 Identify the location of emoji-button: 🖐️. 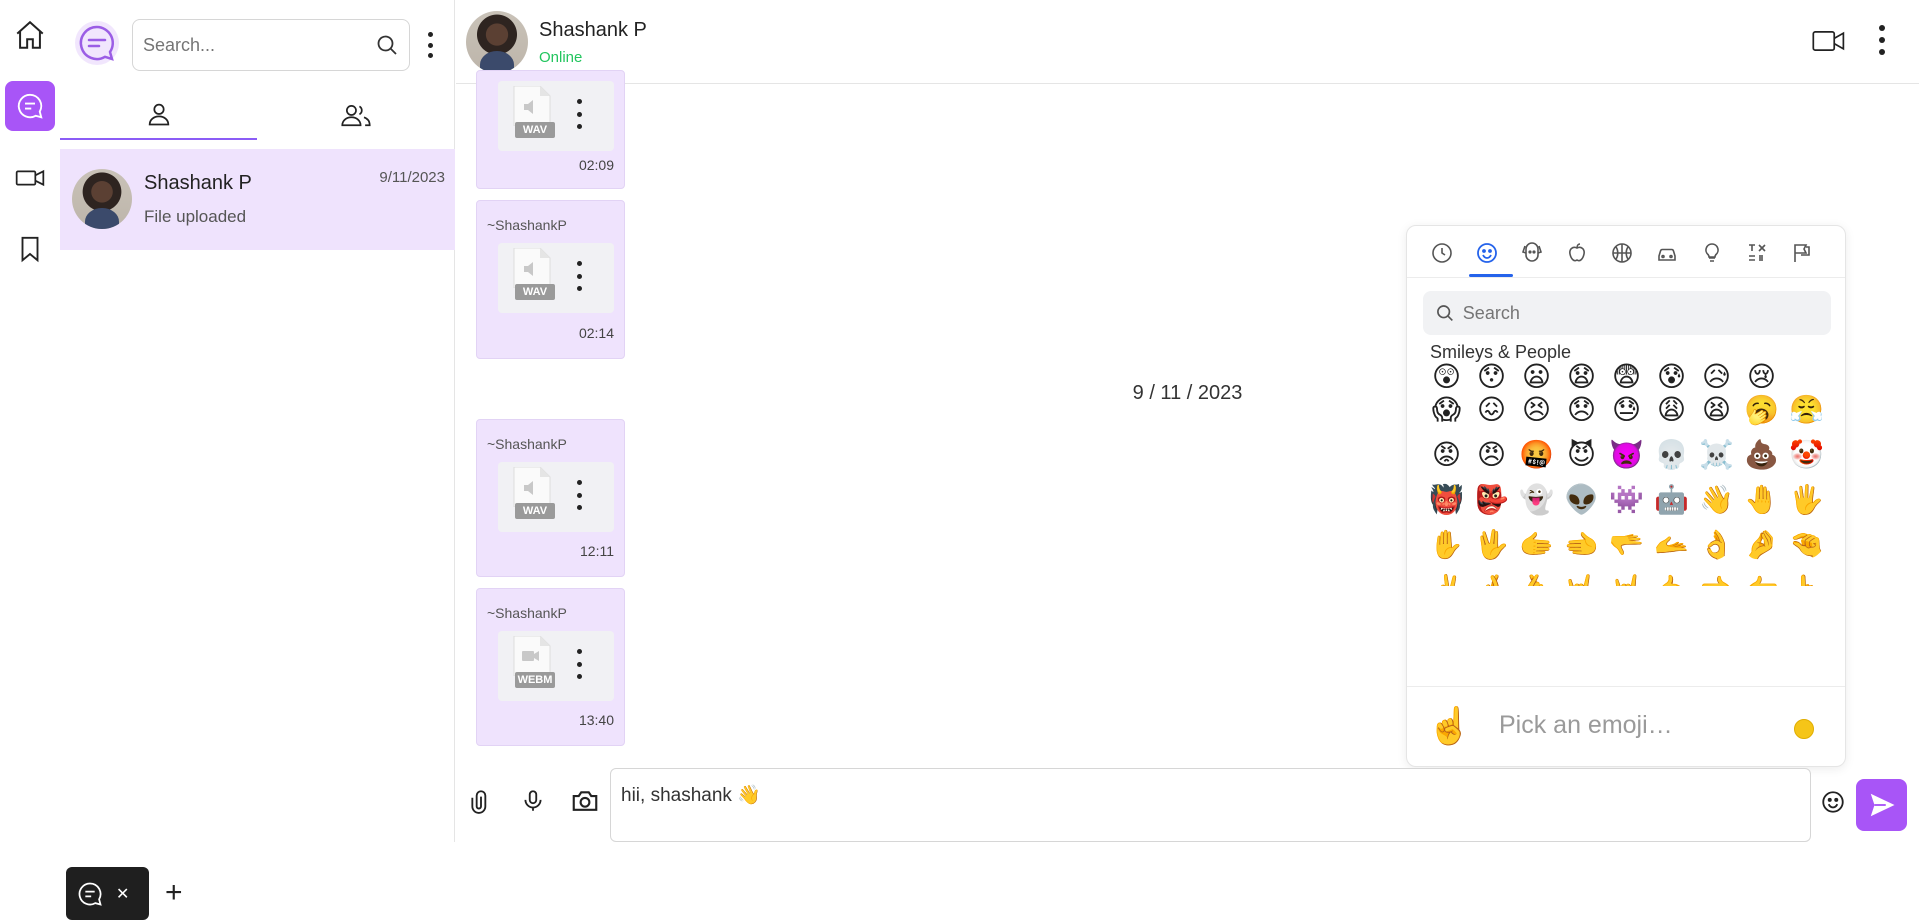
(1806, 499).